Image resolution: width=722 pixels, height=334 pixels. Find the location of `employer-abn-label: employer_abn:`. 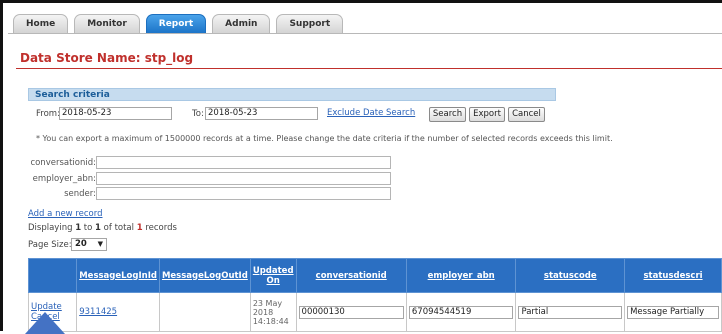

employer-abn-label: employer_abn: is located at coordinates (64, 179).